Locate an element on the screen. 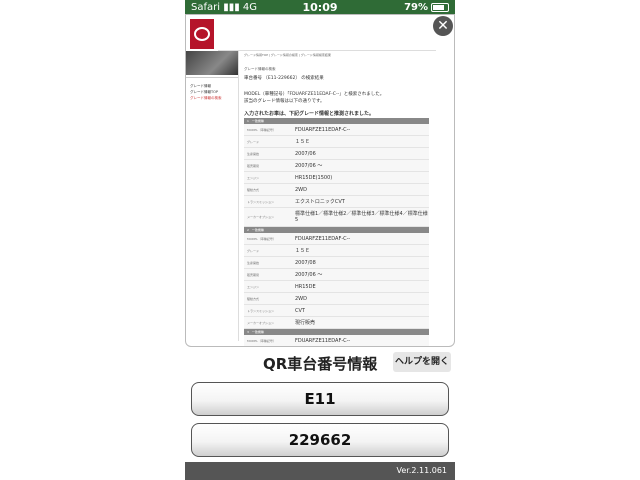  close-icon: ✕ is located at coordinates (443, 26).